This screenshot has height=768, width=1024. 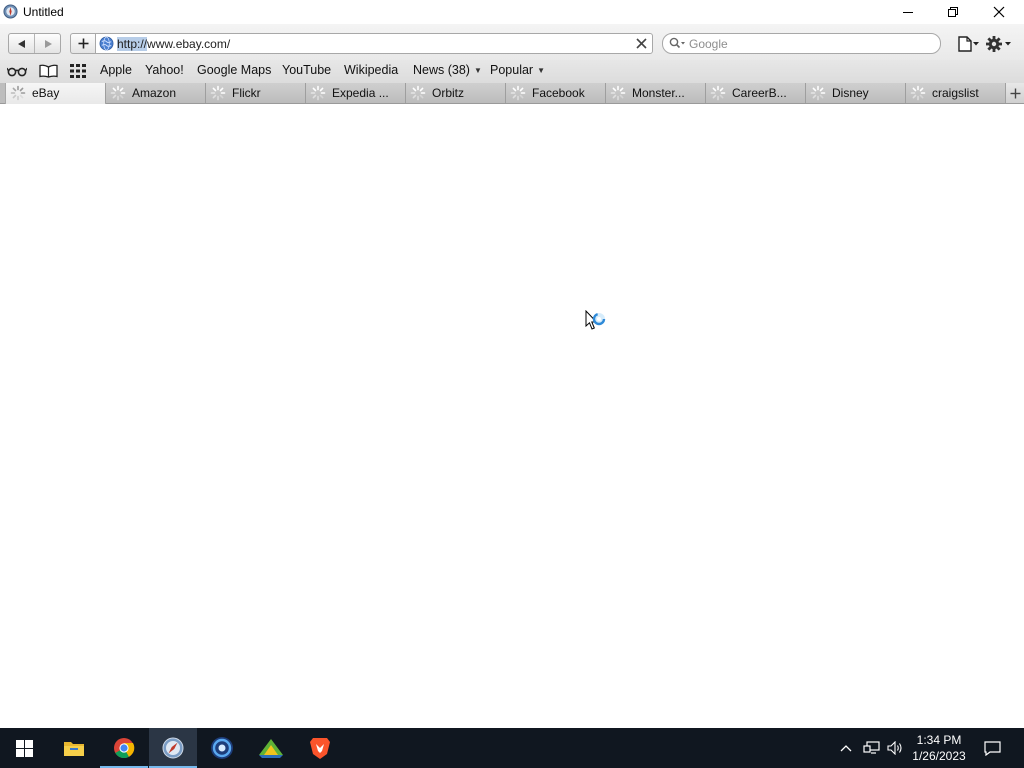 What do you see at coordinates (116, 70) in the screenshot?
I see `bookmark-apple: Apple` at bounding box center [116, 70].